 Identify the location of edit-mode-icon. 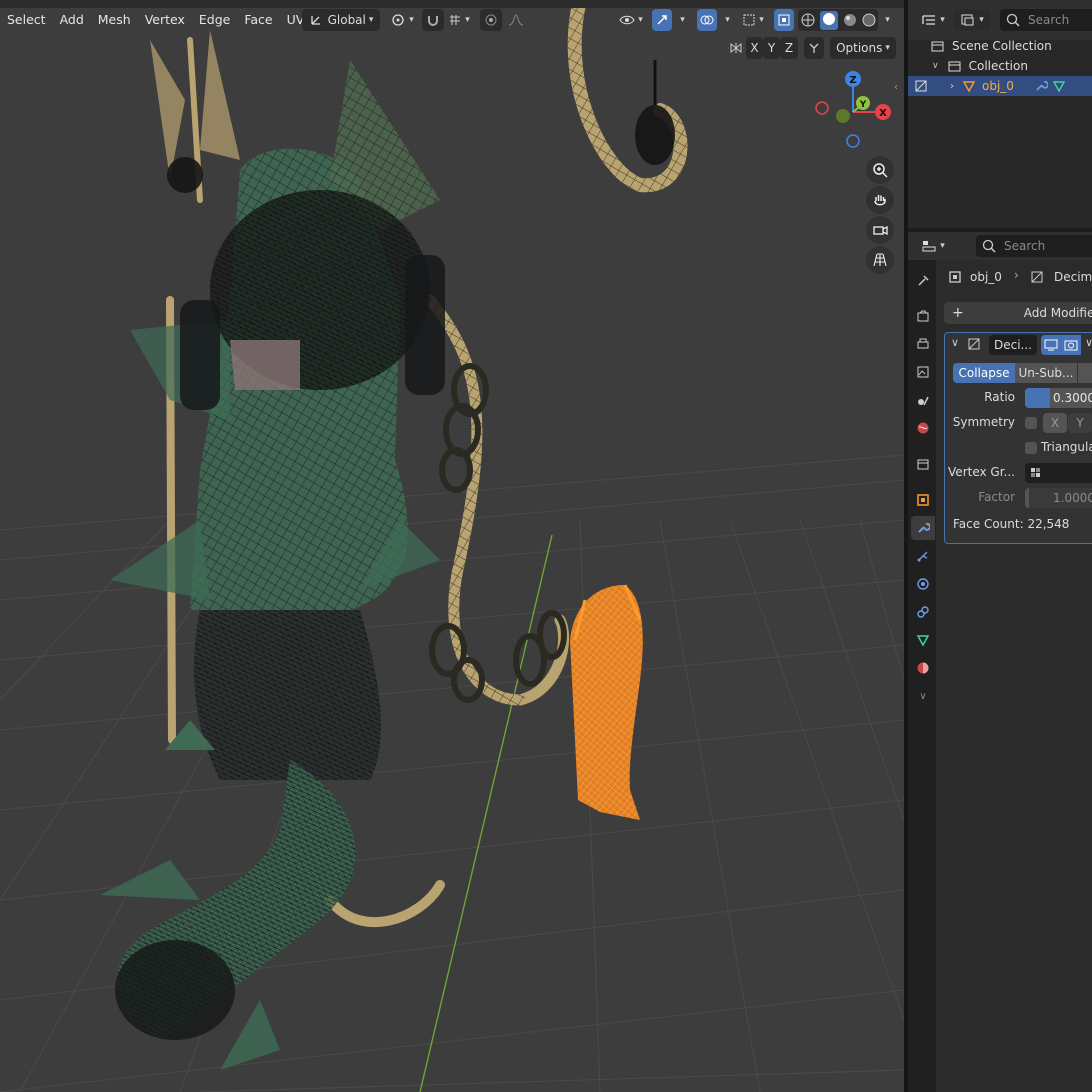
(921, 86).